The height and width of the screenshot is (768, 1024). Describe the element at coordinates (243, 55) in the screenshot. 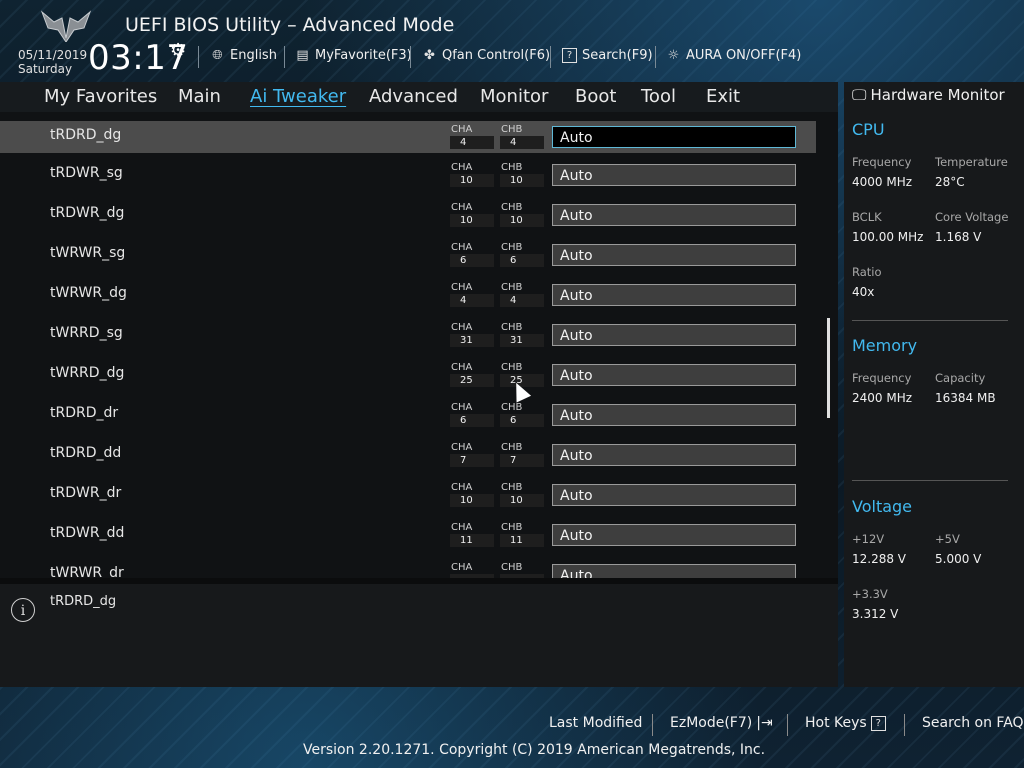

I see `language-button: 🌐︎ English` at that location.